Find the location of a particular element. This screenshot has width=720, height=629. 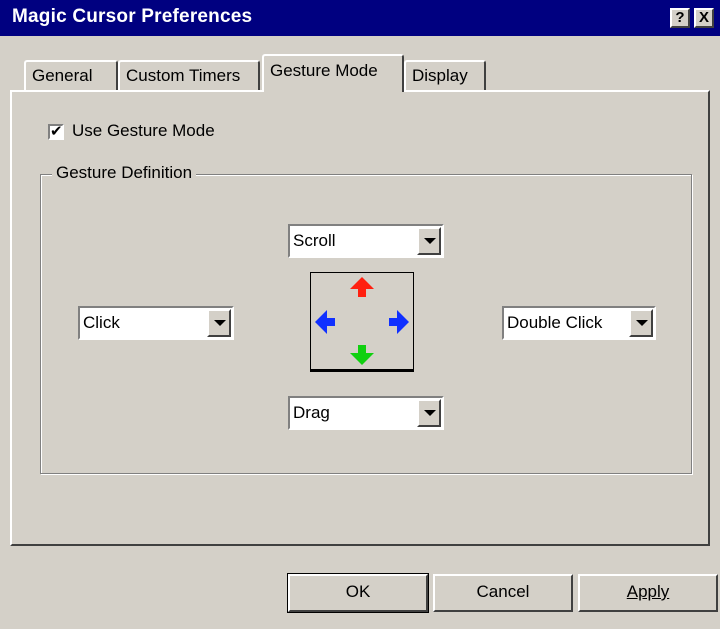

tab-label: Display is located at coordinates (440, 75).